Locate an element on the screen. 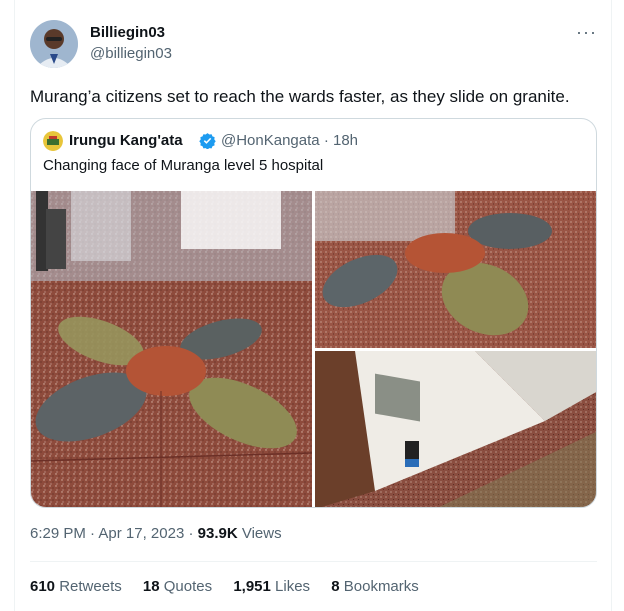 Image resolution: width=624 pixels, height=611 pixels. quote-author-avatar is located at coordinates (53, 141).